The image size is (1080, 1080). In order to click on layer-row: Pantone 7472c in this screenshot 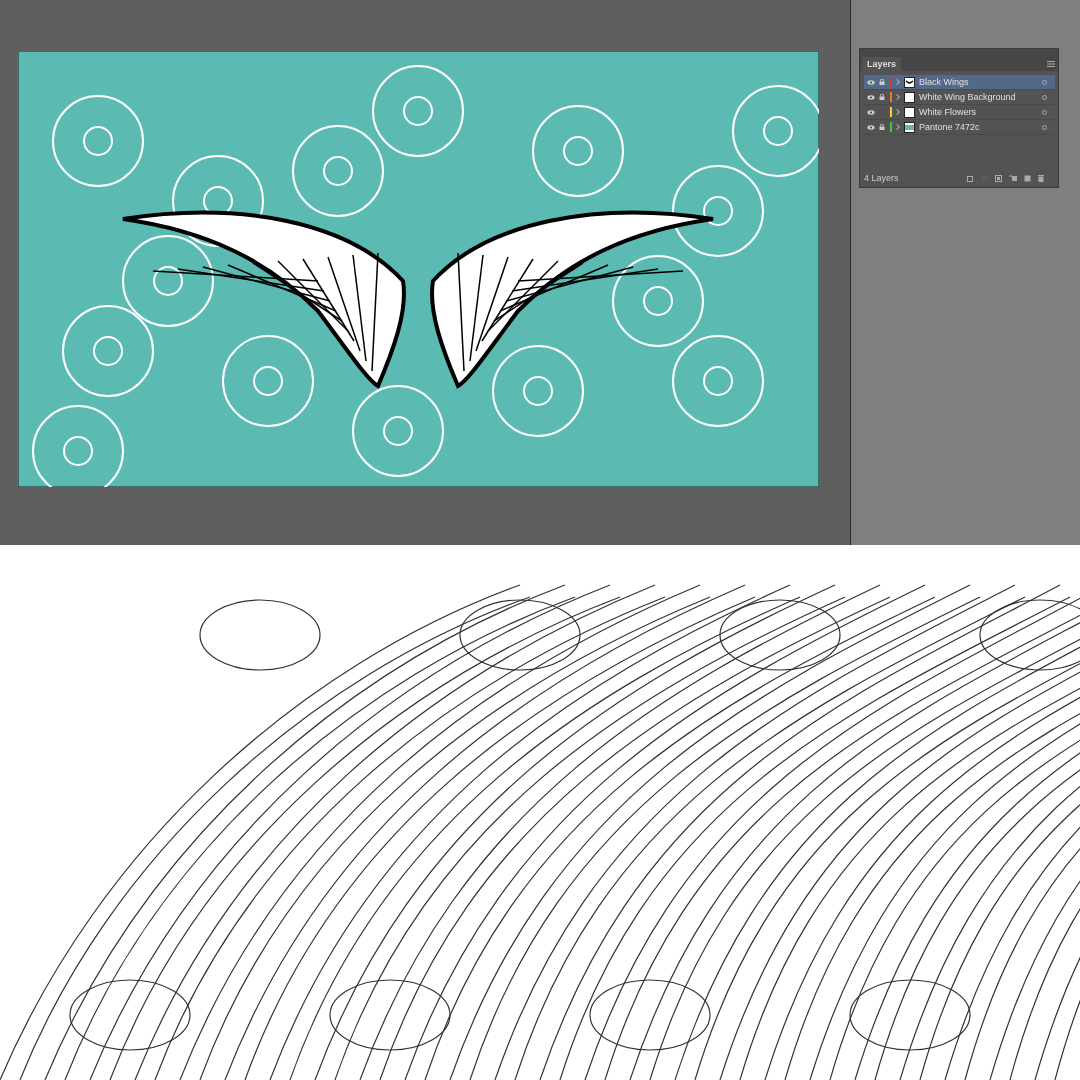, I will do `click(959, 127)`.